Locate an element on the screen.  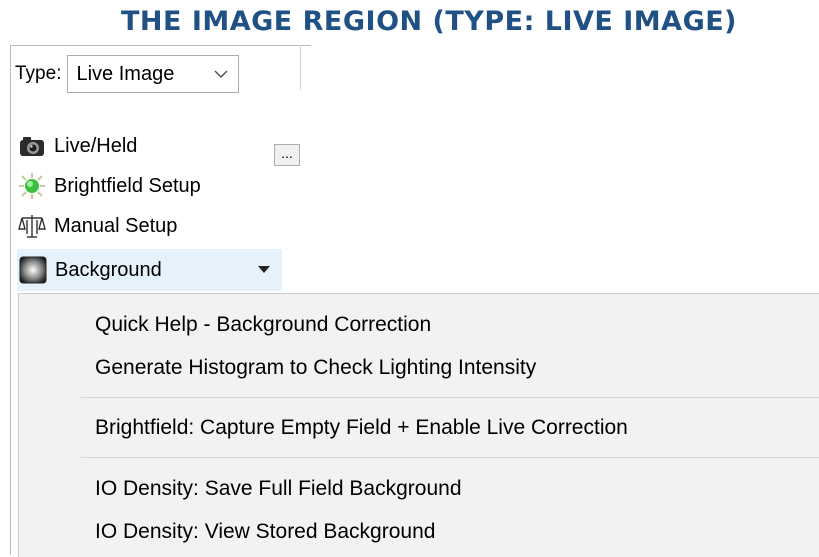
type-dropdown: Live Image is located at coordinates (153, 74).